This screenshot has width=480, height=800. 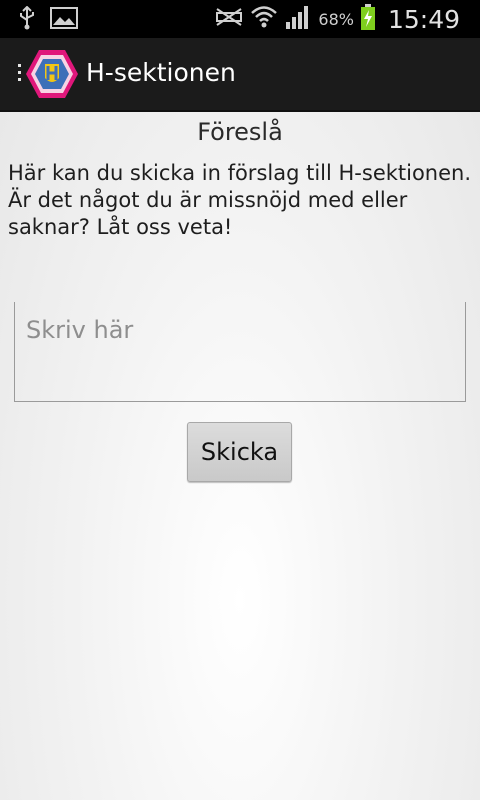 What do you see at coordinates (423, 19) in the screenshot?
I see `clock: 15:49` at bounding box center [423, 19].